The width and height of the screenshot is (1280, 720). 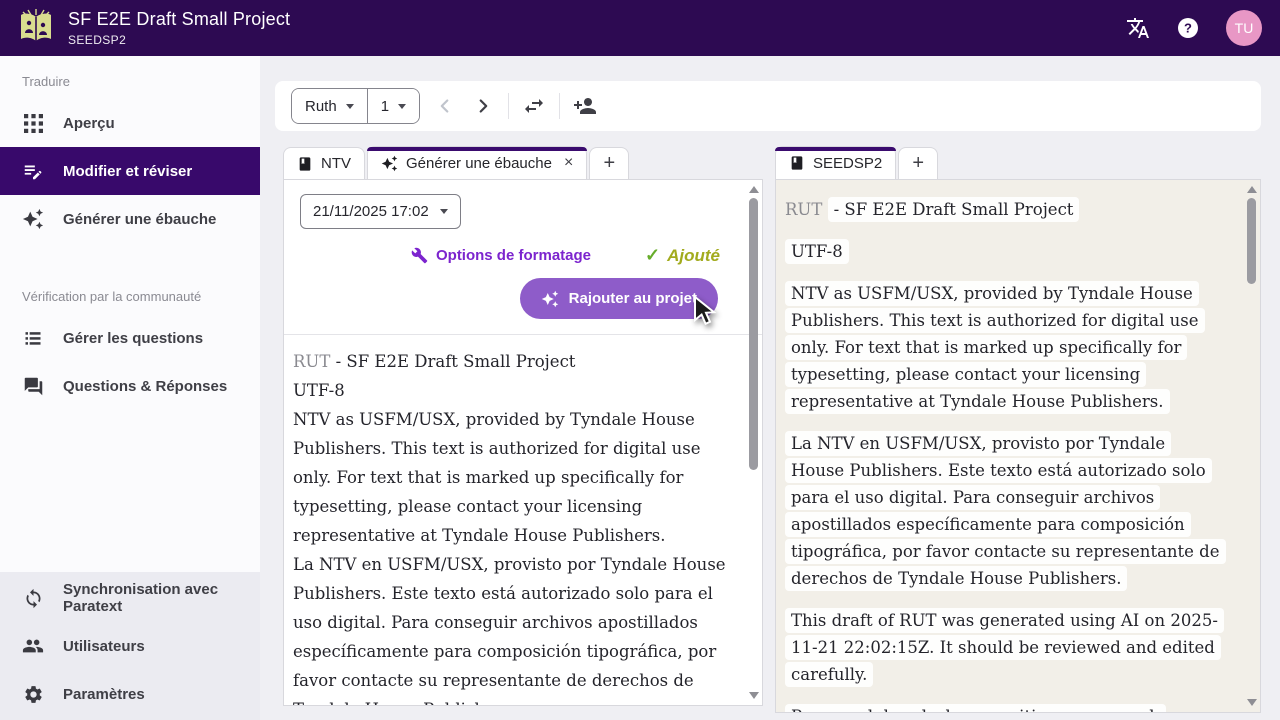 I want to click on translate-language-icon, so click(x=1138, y=28).